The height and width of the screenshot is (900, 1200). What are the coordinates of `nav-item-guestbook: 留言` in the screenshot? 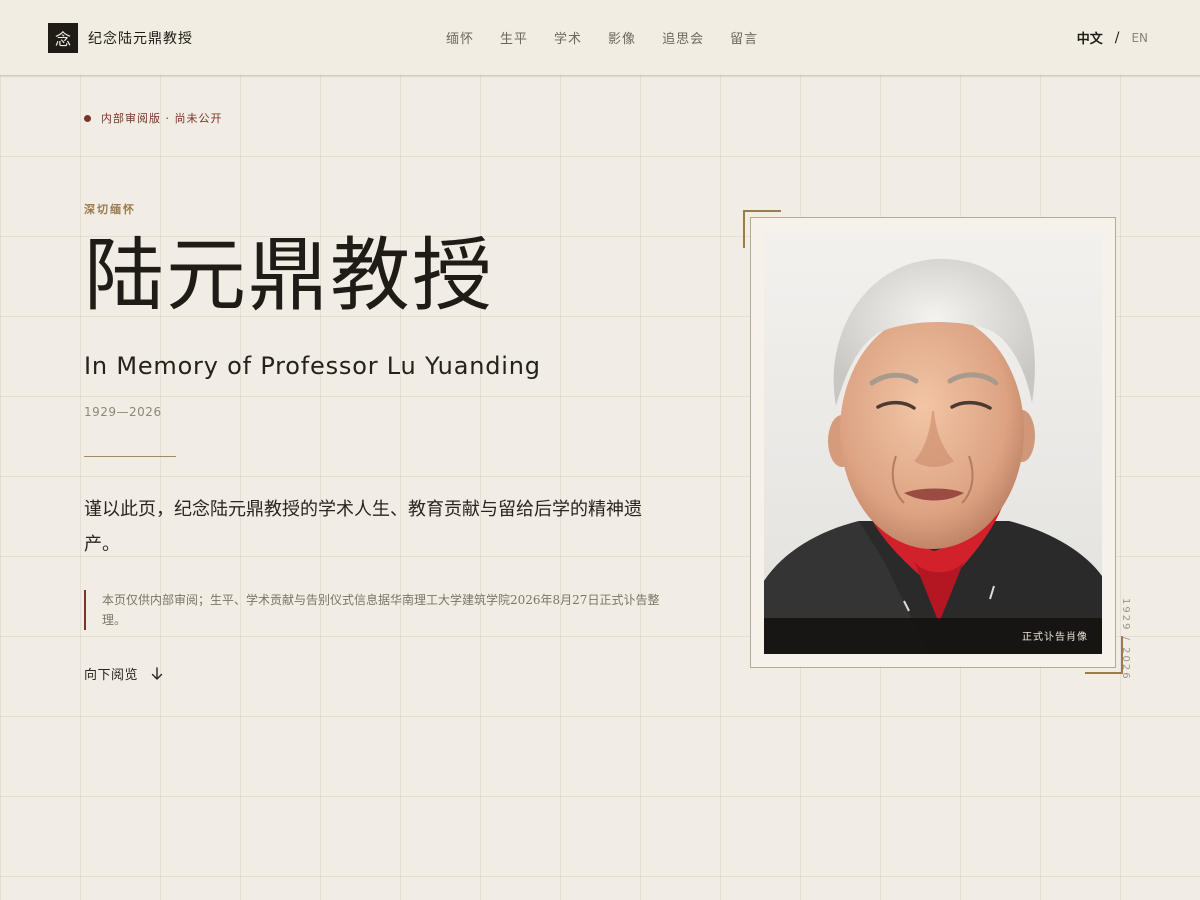 It's located at (744, 37).